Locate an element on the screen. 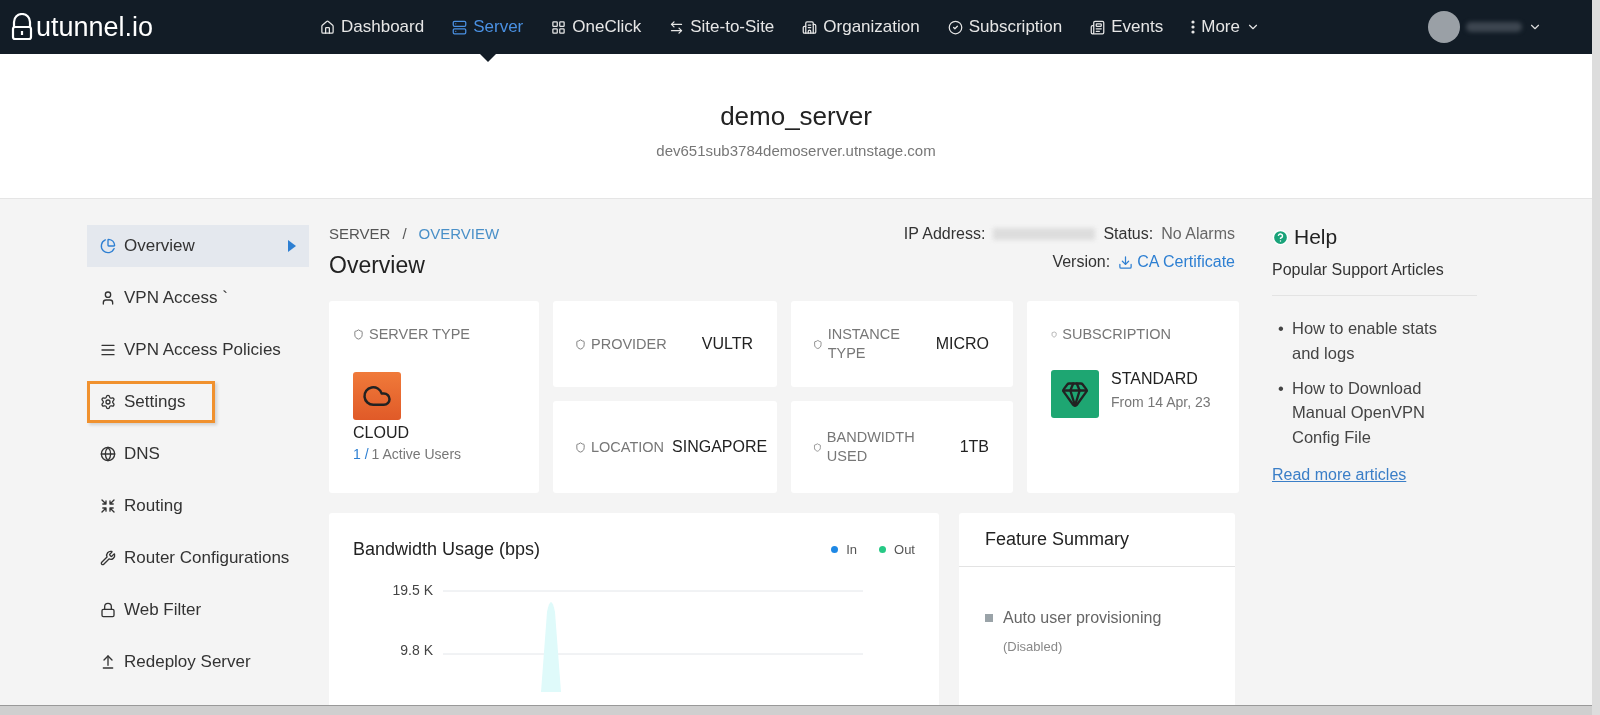  active-users-text: 1 Active Users is located at coordinates (416, 453).